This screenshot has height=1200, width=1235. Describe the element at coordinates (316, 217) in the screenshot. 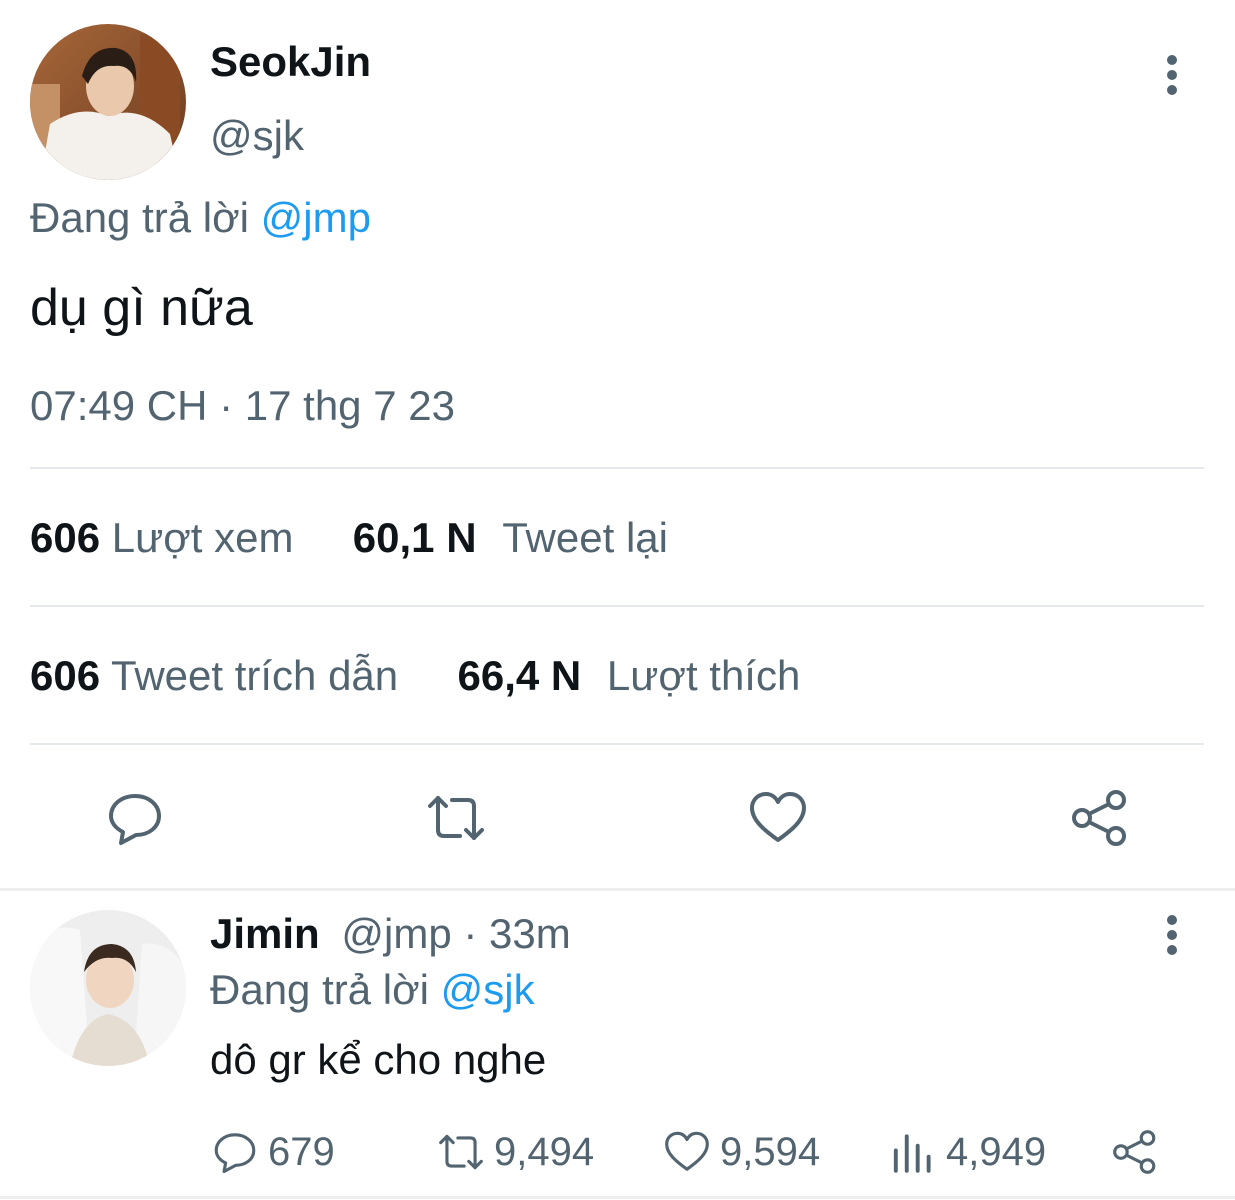

I see `replying-to-handle: @jmp` at that location.